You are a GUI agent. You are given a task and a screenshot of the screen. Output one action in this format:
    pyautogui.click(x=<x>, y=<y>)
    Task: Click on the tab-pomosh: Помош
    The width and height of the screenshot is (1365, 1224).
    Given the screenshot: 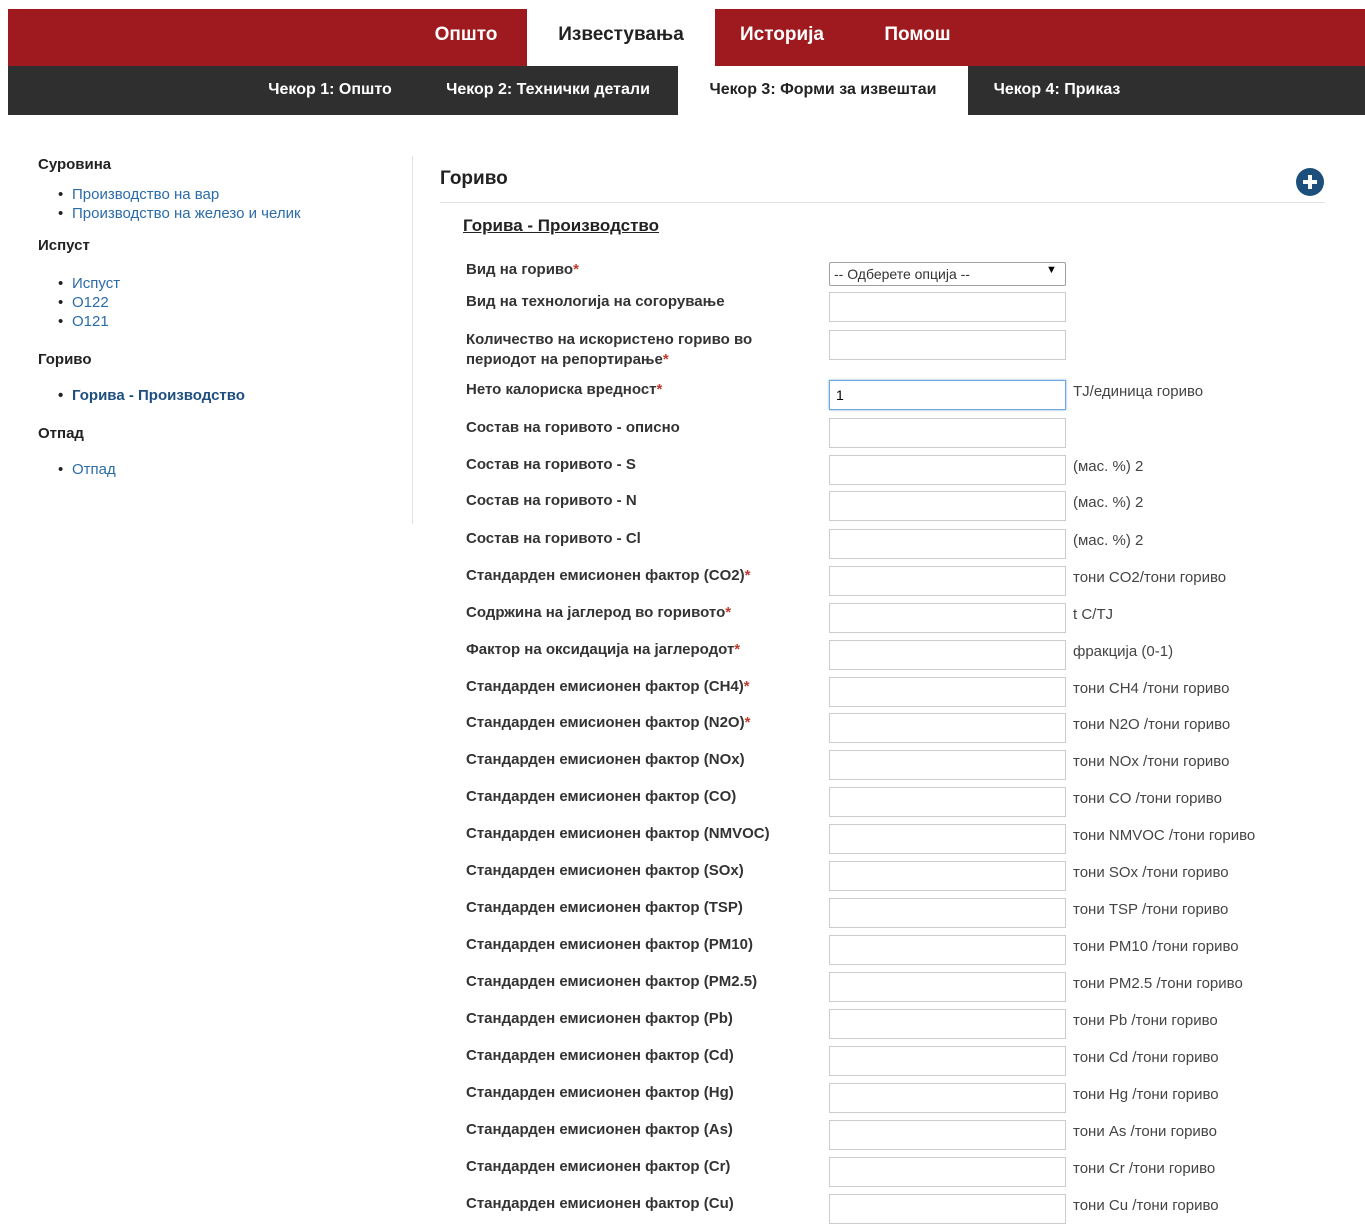 What is the action you would take?
    pyautogui.click(x=917, y=37)
    